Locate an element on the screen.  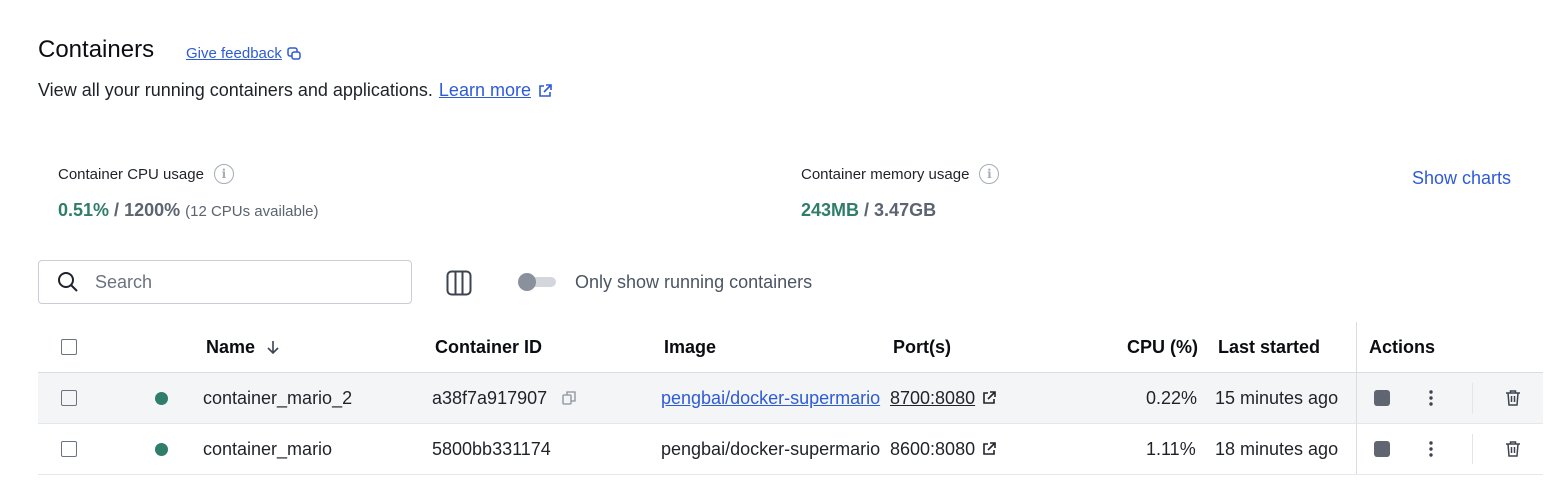
last-started: 15 minutes ago is located at coordinates (1277, 397).